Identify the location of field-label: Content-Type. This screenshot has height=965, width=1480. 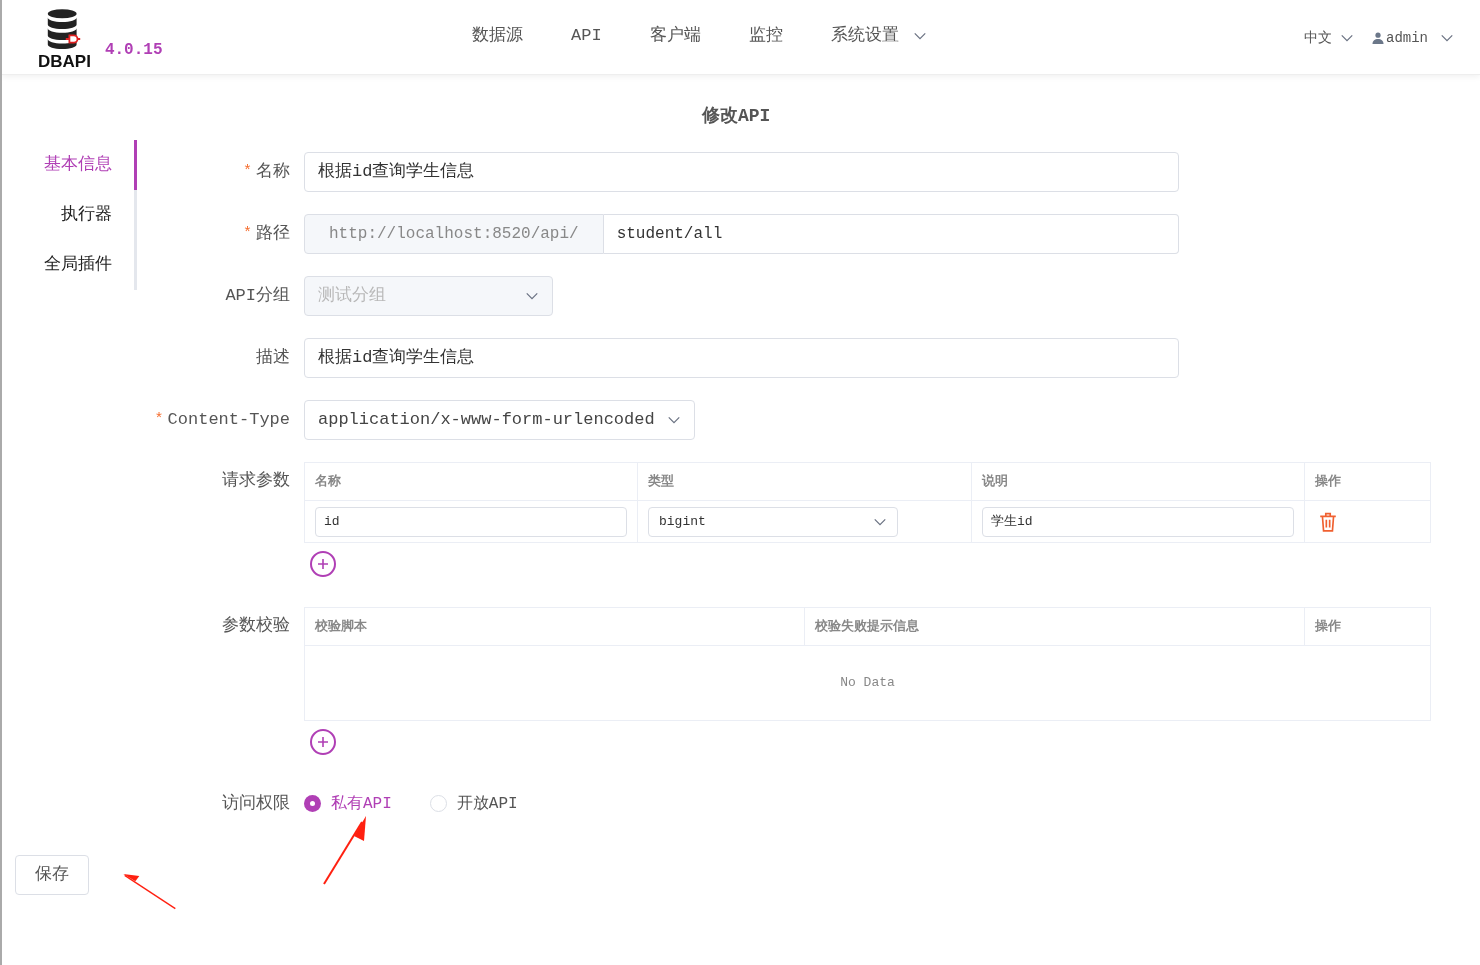
(228, 420).